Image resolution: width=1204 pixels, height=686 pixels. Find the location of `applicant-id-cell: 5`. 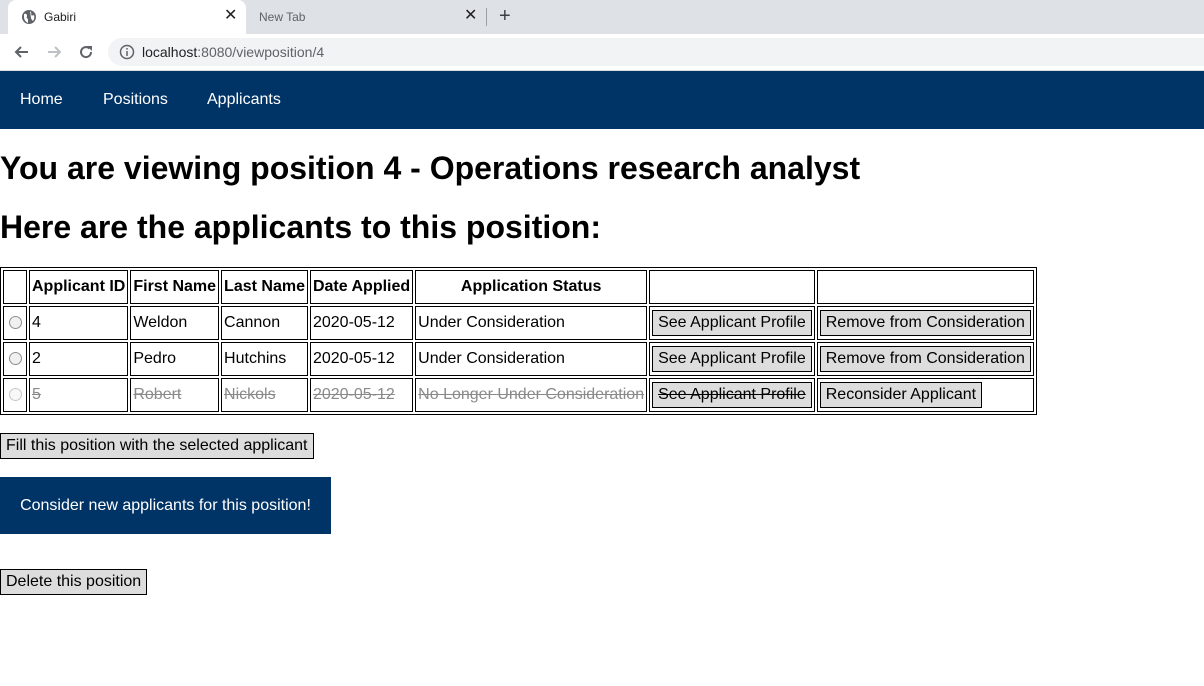

applicant-id-cell: 5 is located at coordinates (79, 395).